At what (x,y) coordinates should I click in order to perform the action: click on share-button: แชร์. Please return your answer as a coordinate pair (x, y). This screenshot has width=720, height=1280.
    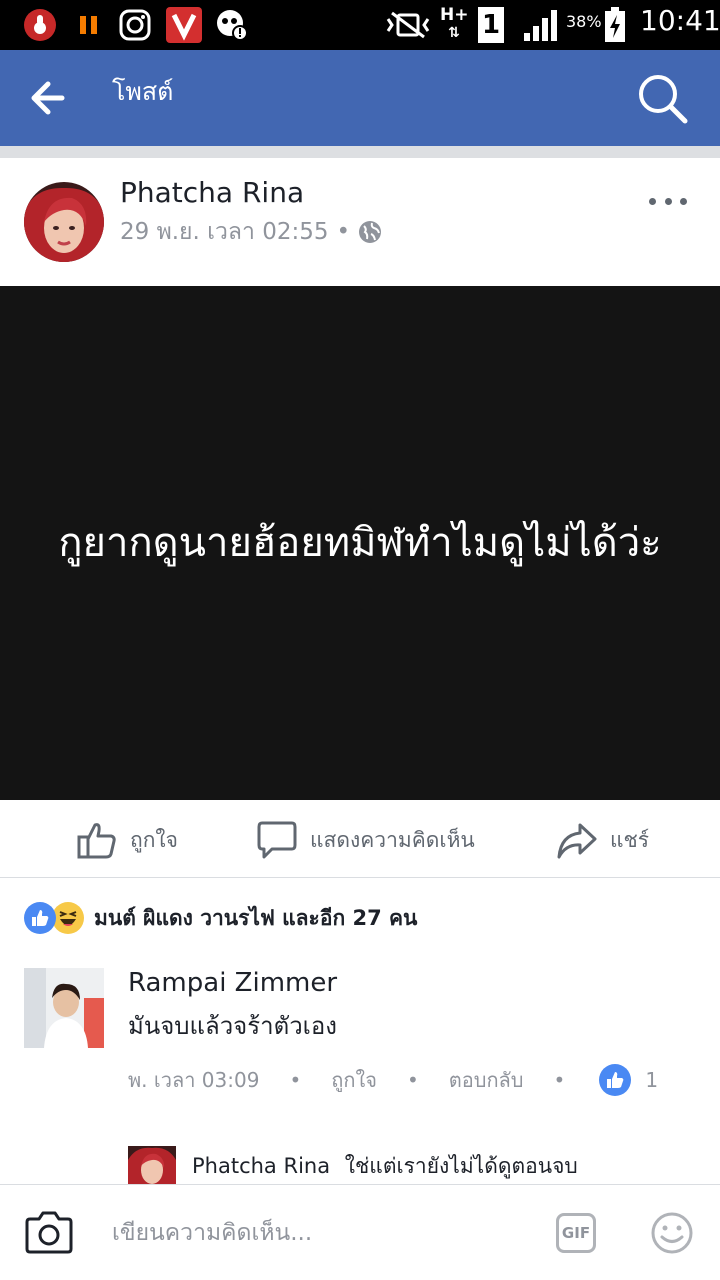
    Looking at the image, I should click on (602, 840).